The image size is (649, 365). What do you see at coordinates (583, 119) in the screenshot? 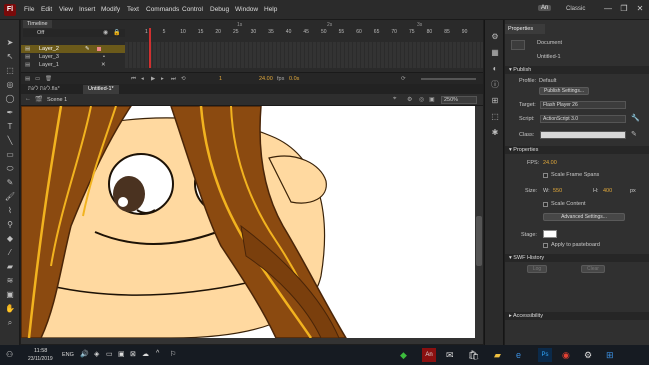
I see `script-select: ActionScript 3.0` at bounding box center [583, 119].